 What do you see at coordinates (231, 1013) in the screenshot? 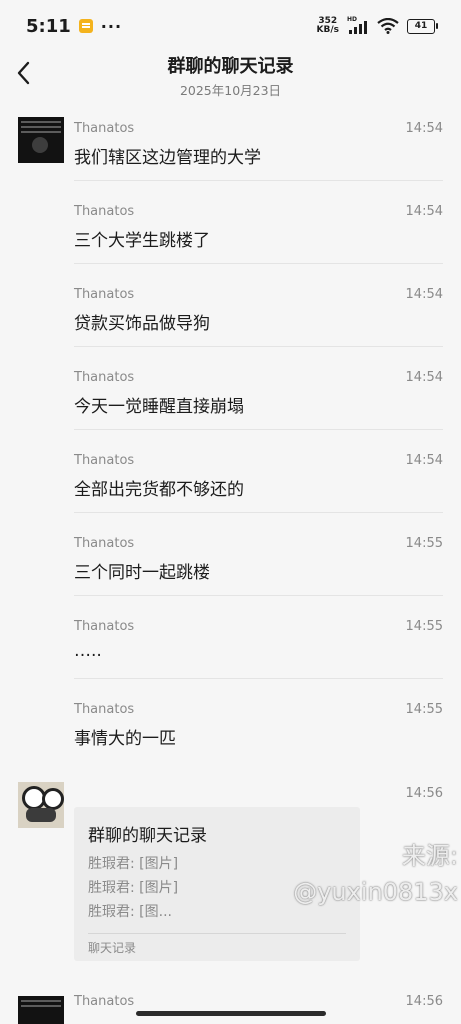
I see `home-indicator` at bounding box center [231, 1013].